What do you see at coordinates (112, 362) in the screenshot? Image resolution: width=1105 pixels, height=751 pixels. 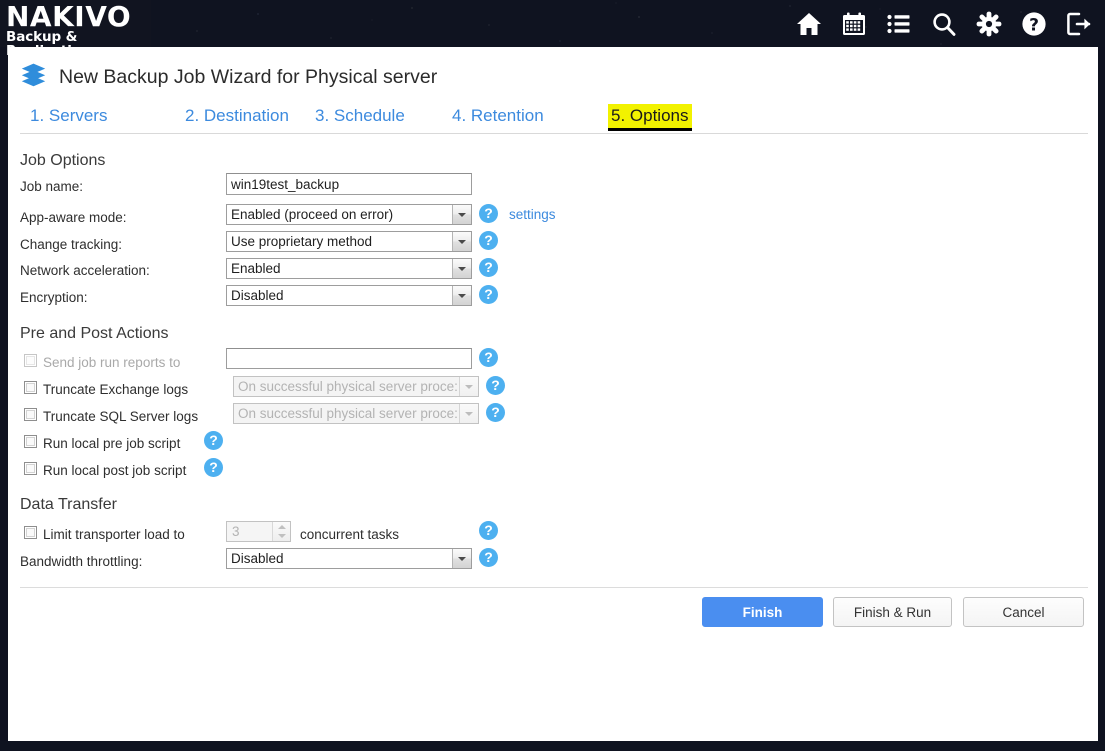 I see `send-job-run-reports-label: Send job run reports to` at bounding box center [112, 362].